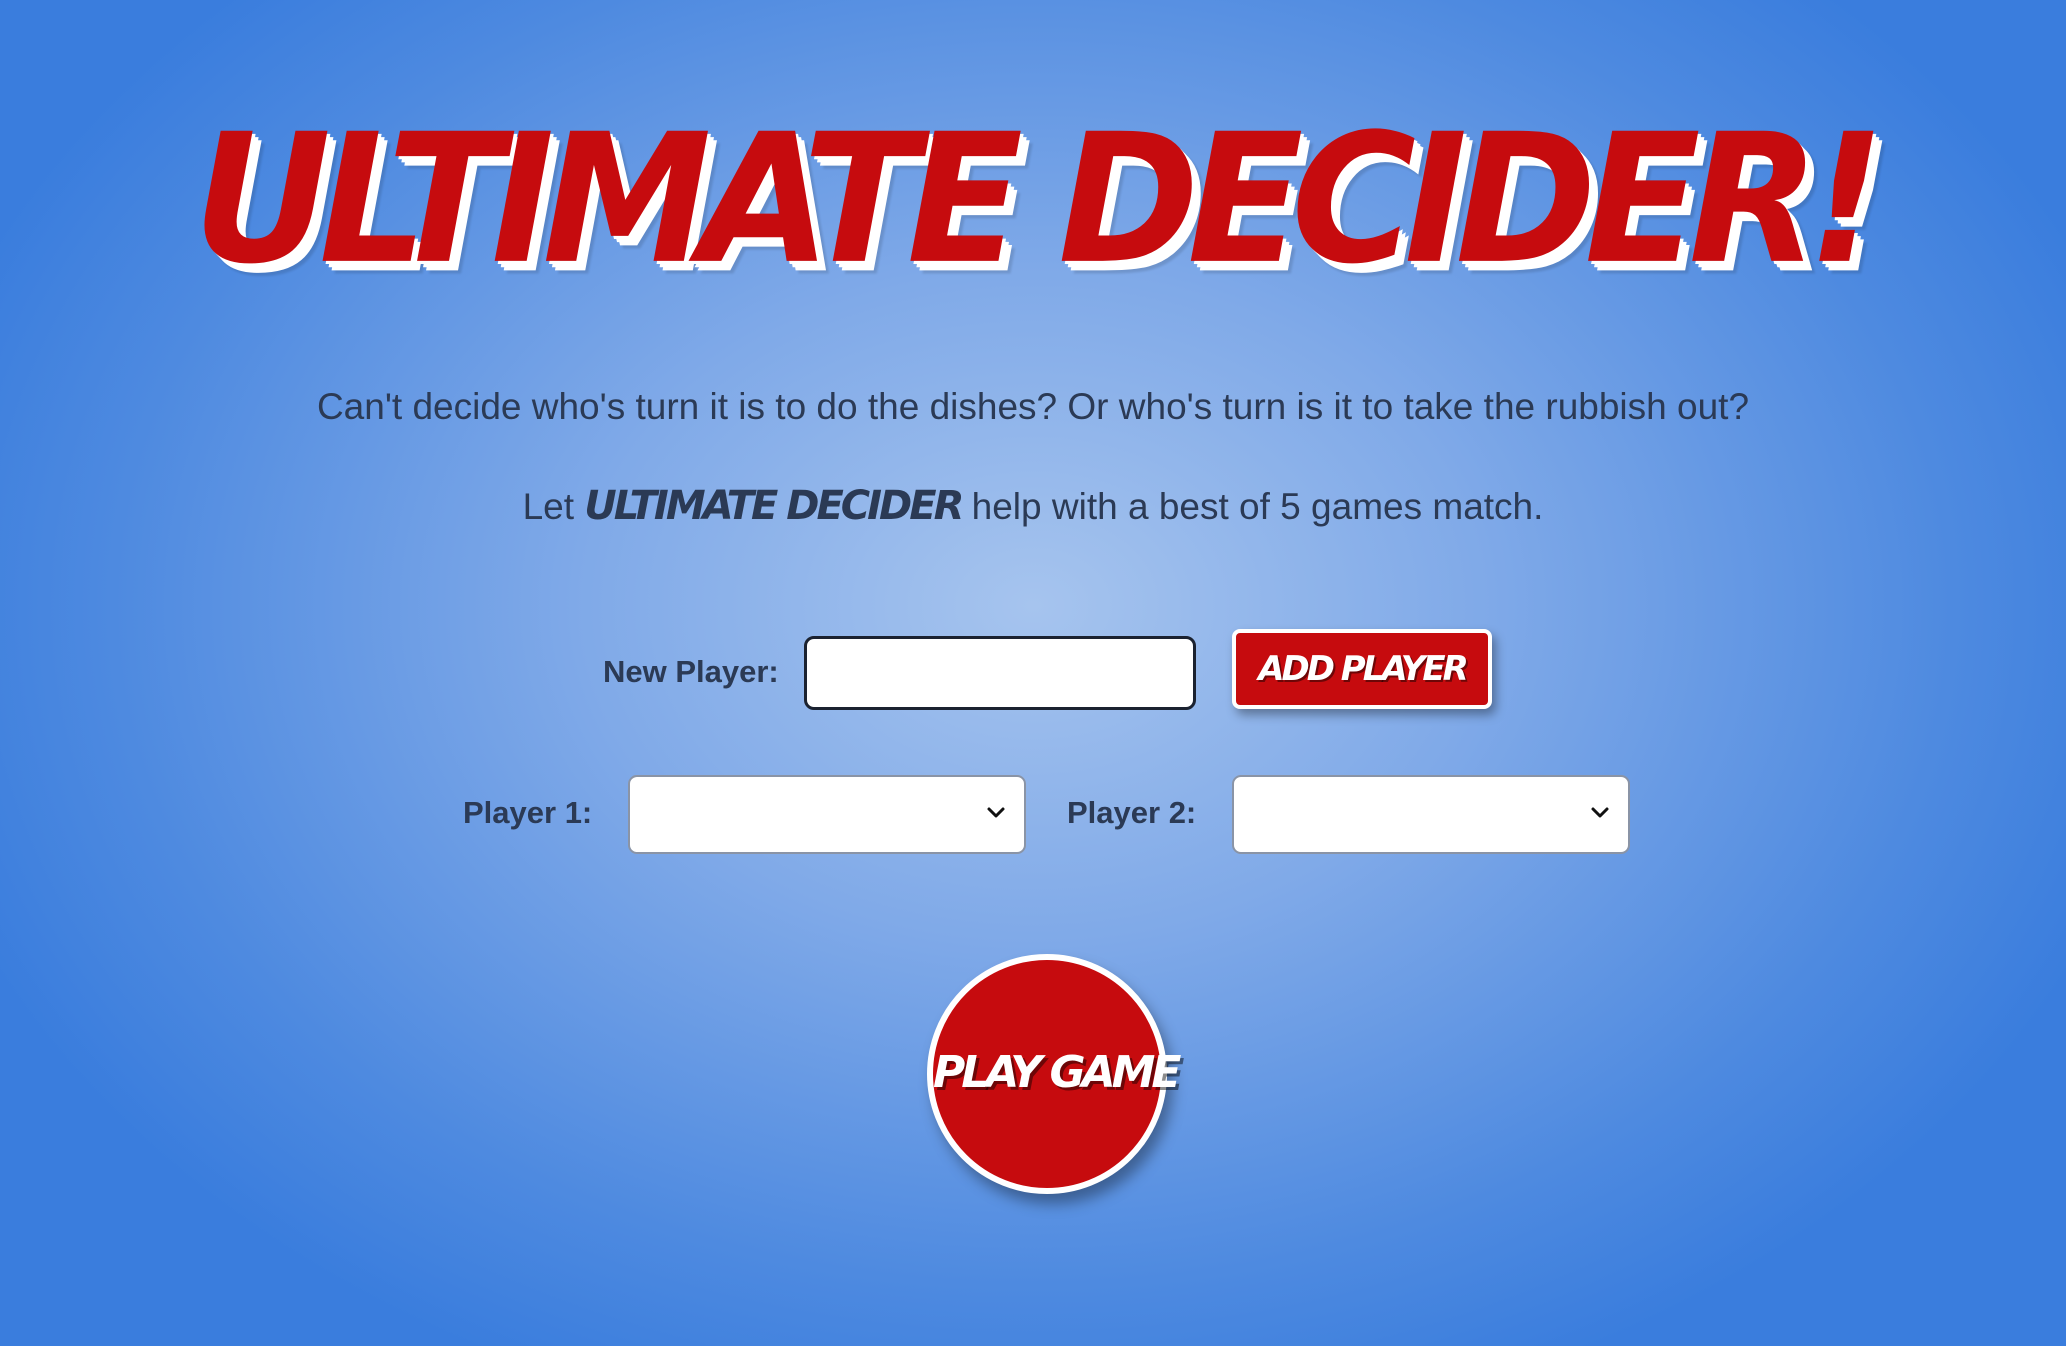 The width and height of the screenshot is (2066, 1346). Describe the element at coordinates (528, 812) in the screenshot. I see `player1-label: Player 1:` at that location.